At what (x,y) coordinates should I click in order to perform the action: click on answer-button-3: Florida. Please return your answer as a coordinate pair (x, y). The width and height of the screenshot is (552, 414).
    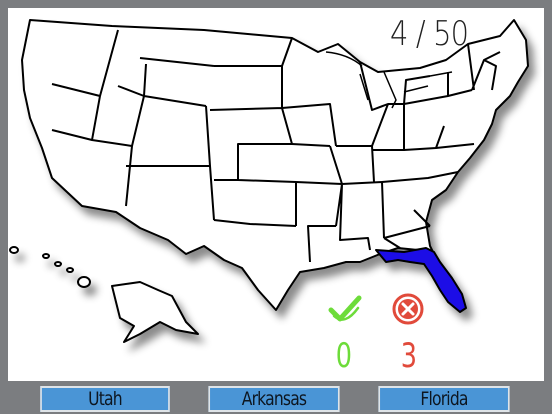
    Looking at the image, I should click on (444, 399).